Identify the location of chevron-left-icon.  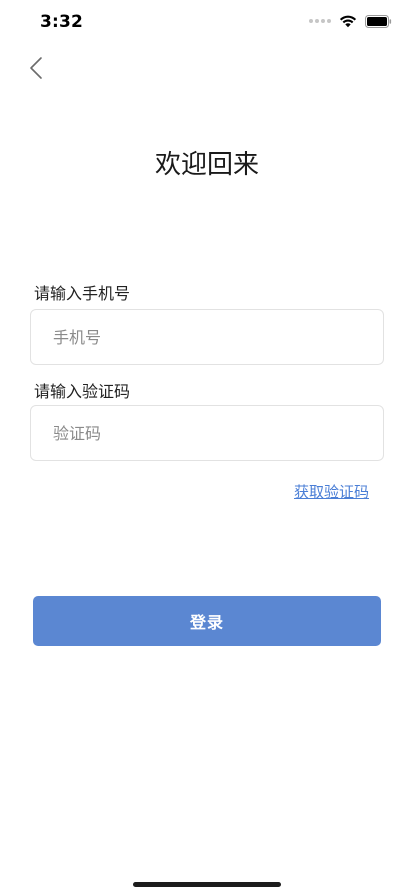
(36, 68).